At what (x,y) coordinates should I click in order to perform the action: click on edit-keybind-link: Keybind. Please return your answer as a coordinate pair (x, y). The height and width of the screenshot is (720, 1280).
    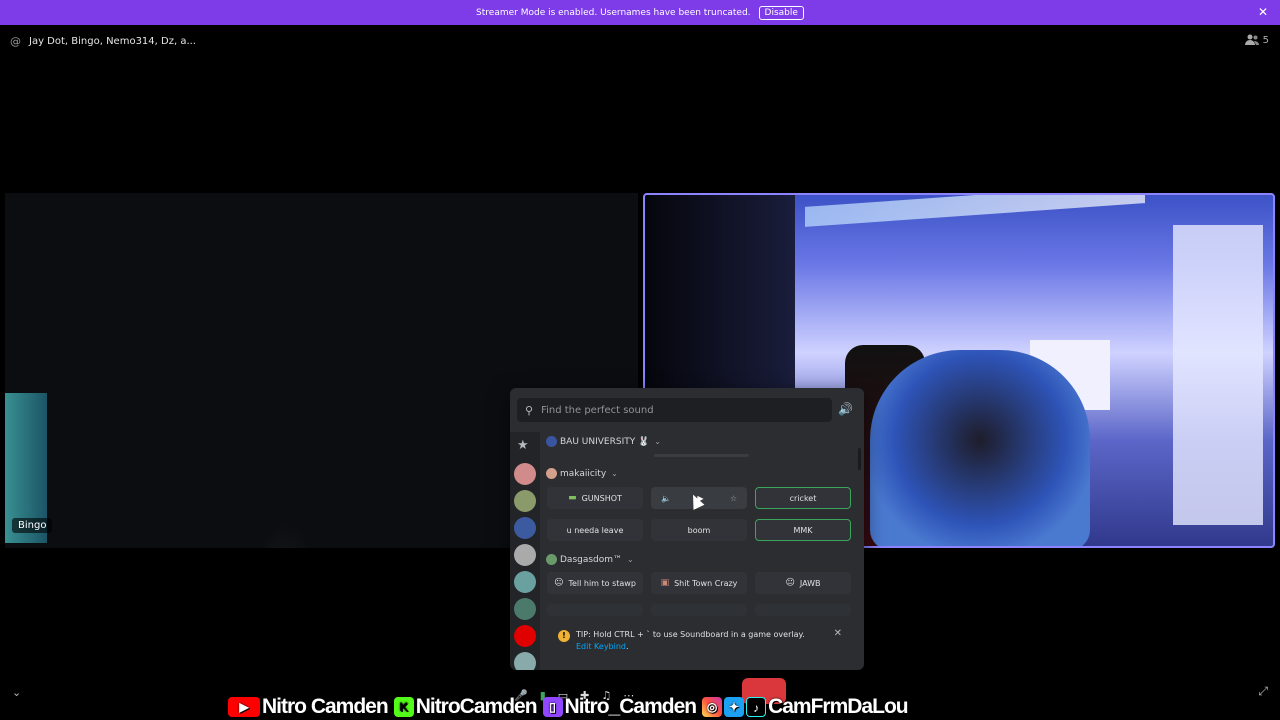
    Looking at the image, I should click on (610, 646).